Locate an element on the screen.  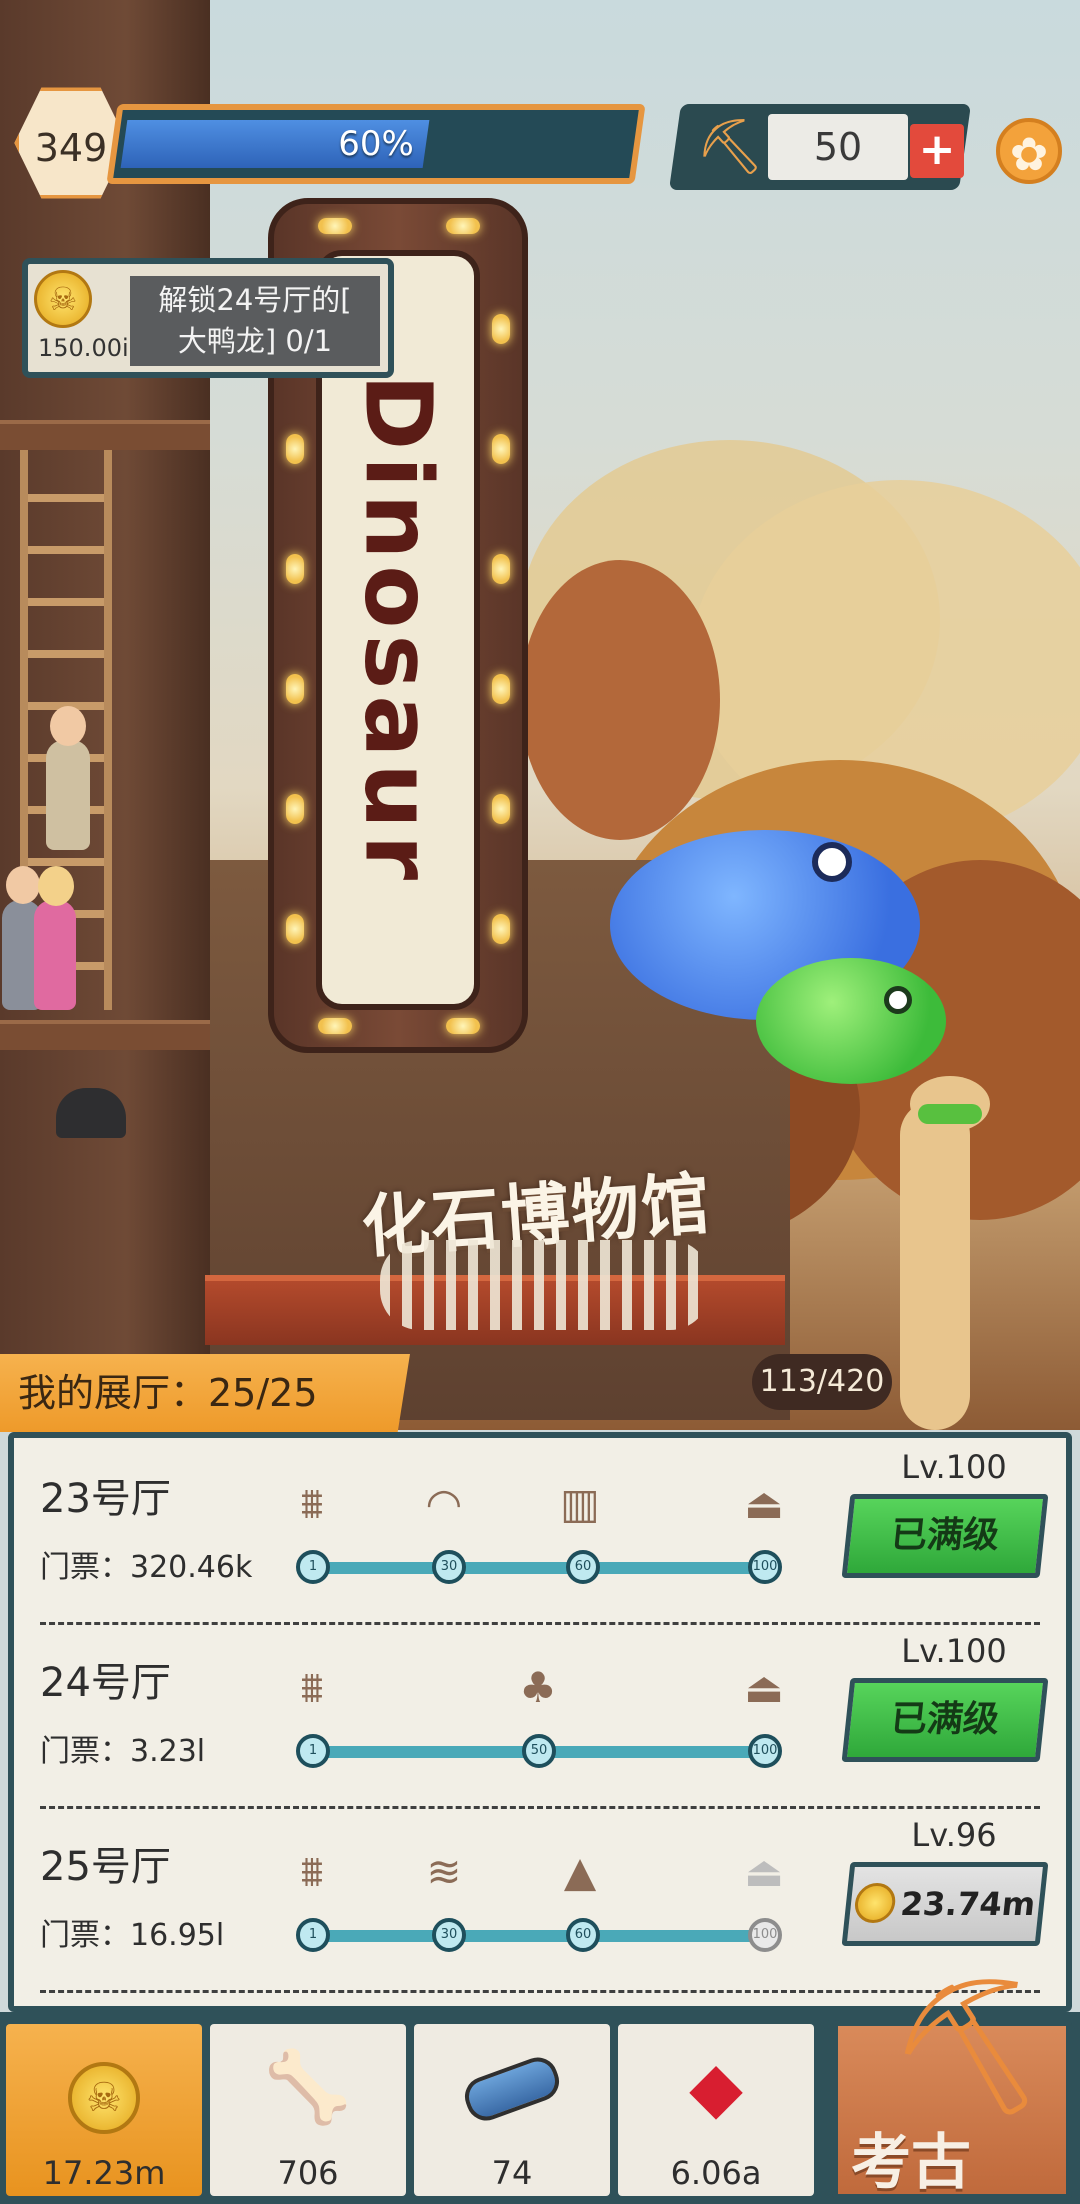
hall-ticket: 门票：16.95l is located at coordinates (132, 1935).